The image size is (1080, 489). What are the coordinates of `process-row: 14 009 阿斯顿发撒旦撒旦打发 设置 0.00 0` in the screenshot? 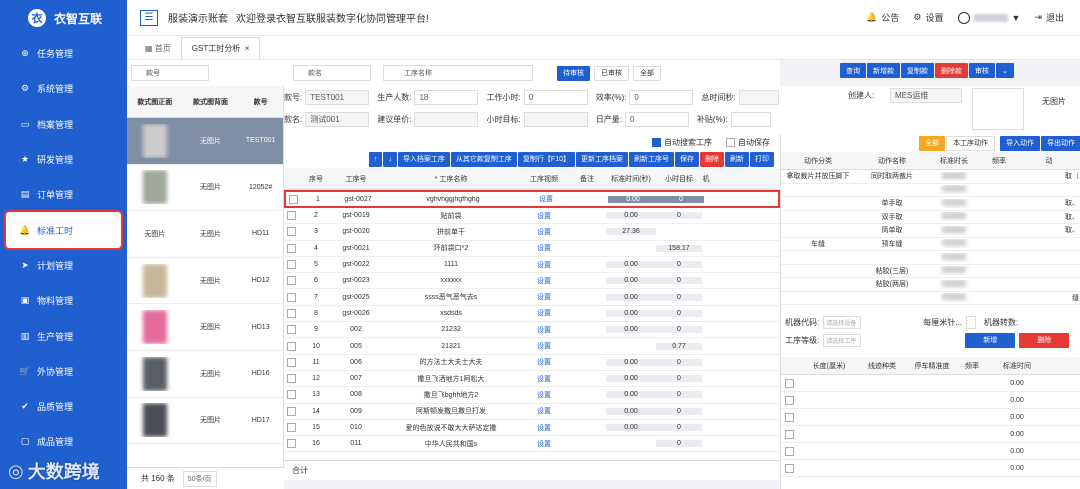 It's located at (532, 412).